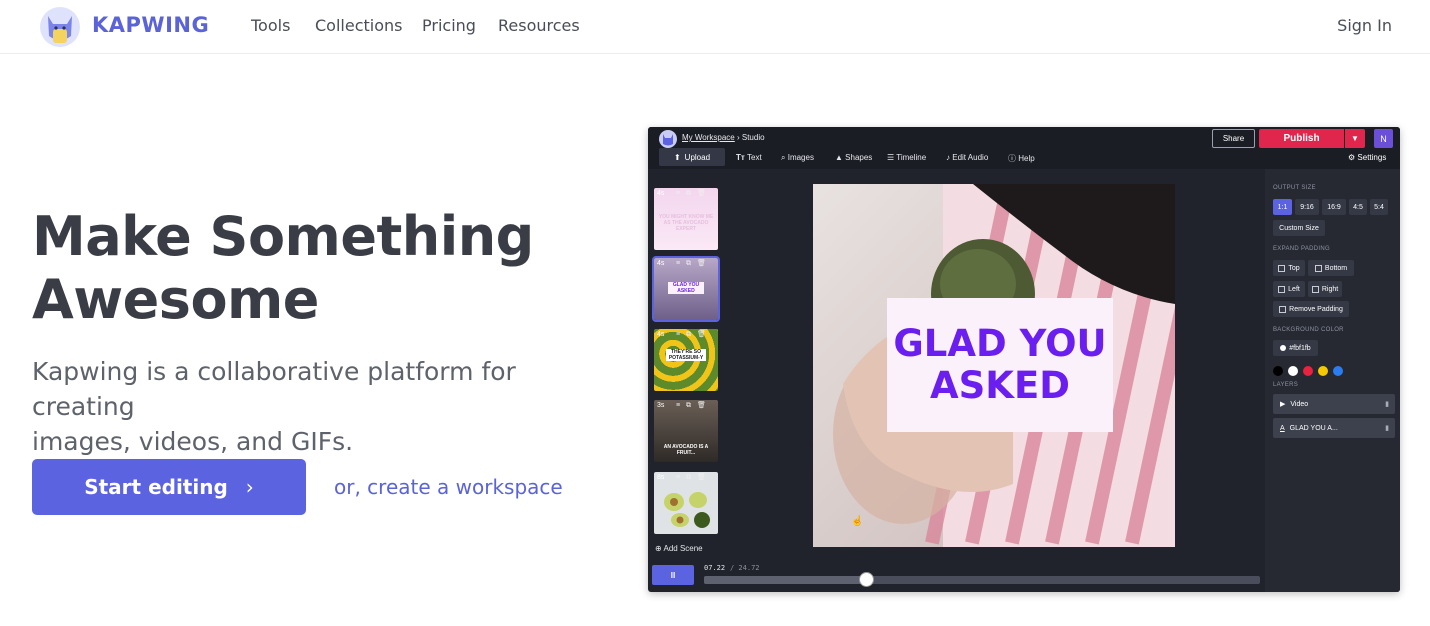  Describe the element at coordinates (697, 157) in the screenshot. I see `upload-label: Upload` at that location.